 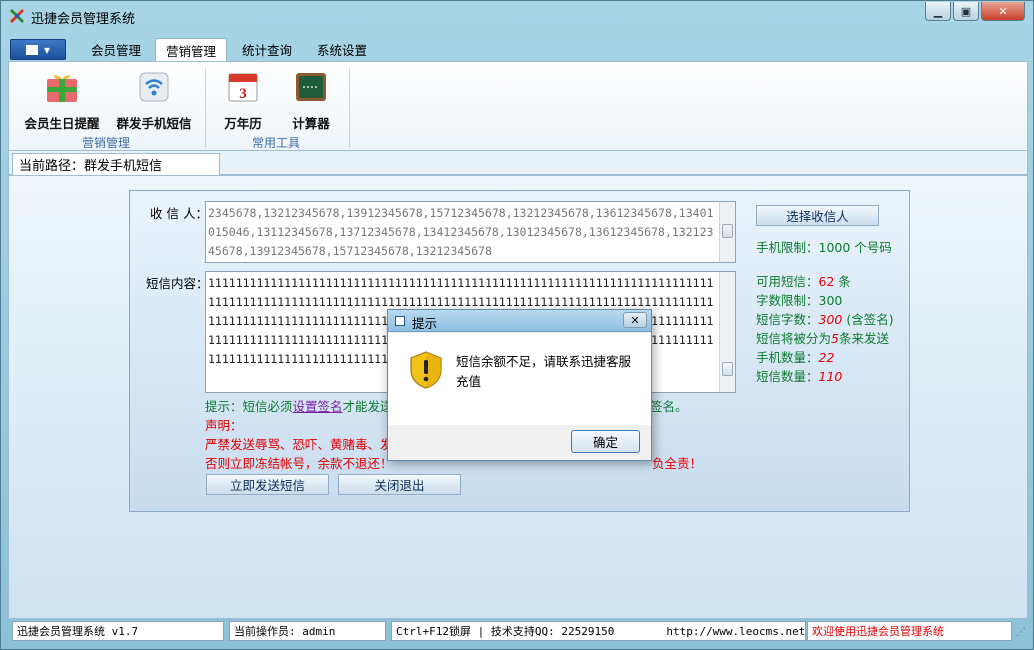 I want to click on calendar-day-number: 3, so click(x=243, y=94).